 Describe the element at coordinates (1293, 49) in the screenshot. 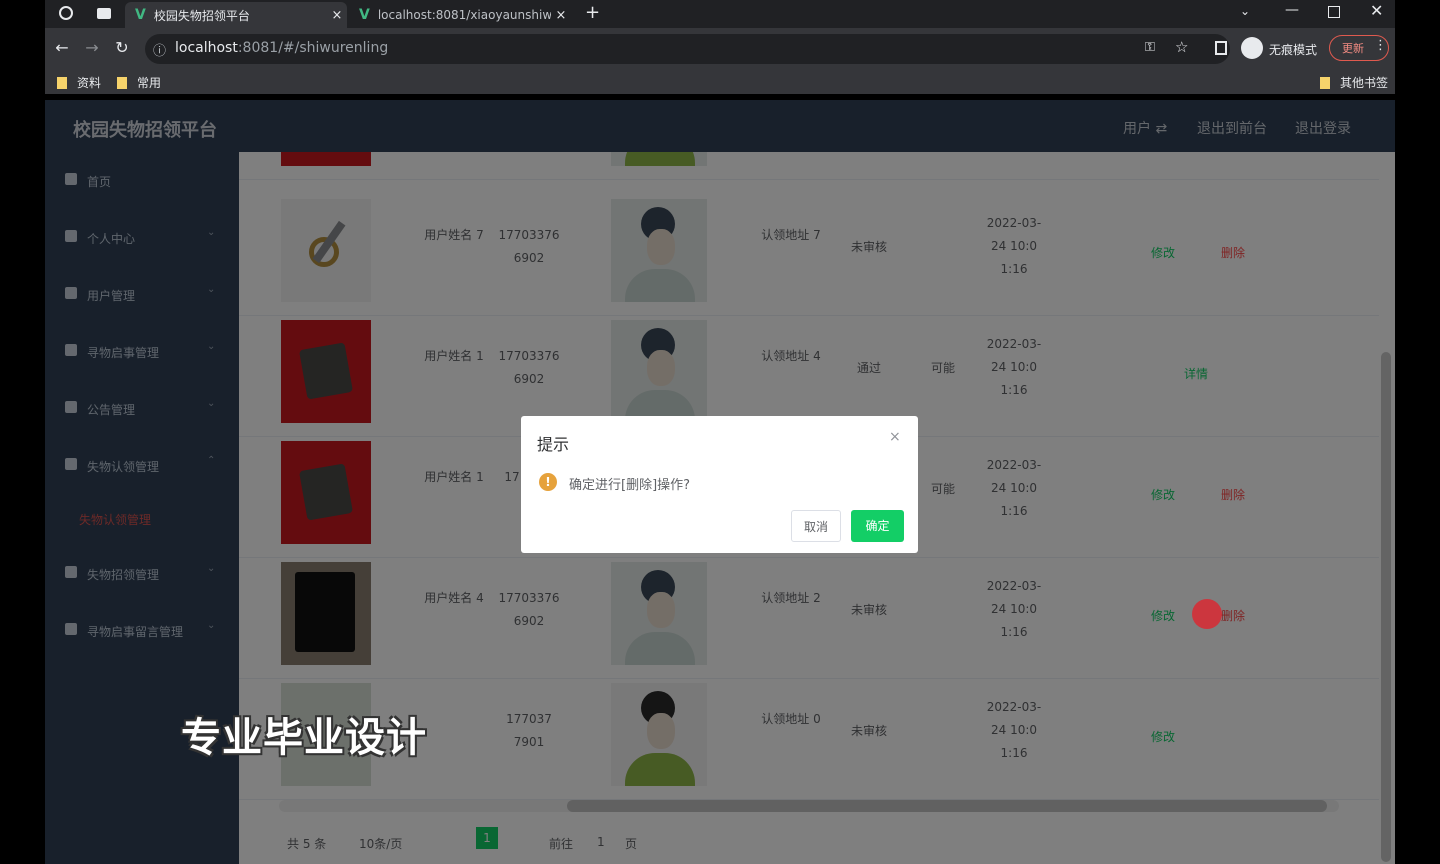

I see `incognito-label: 无痕模式` at that location.